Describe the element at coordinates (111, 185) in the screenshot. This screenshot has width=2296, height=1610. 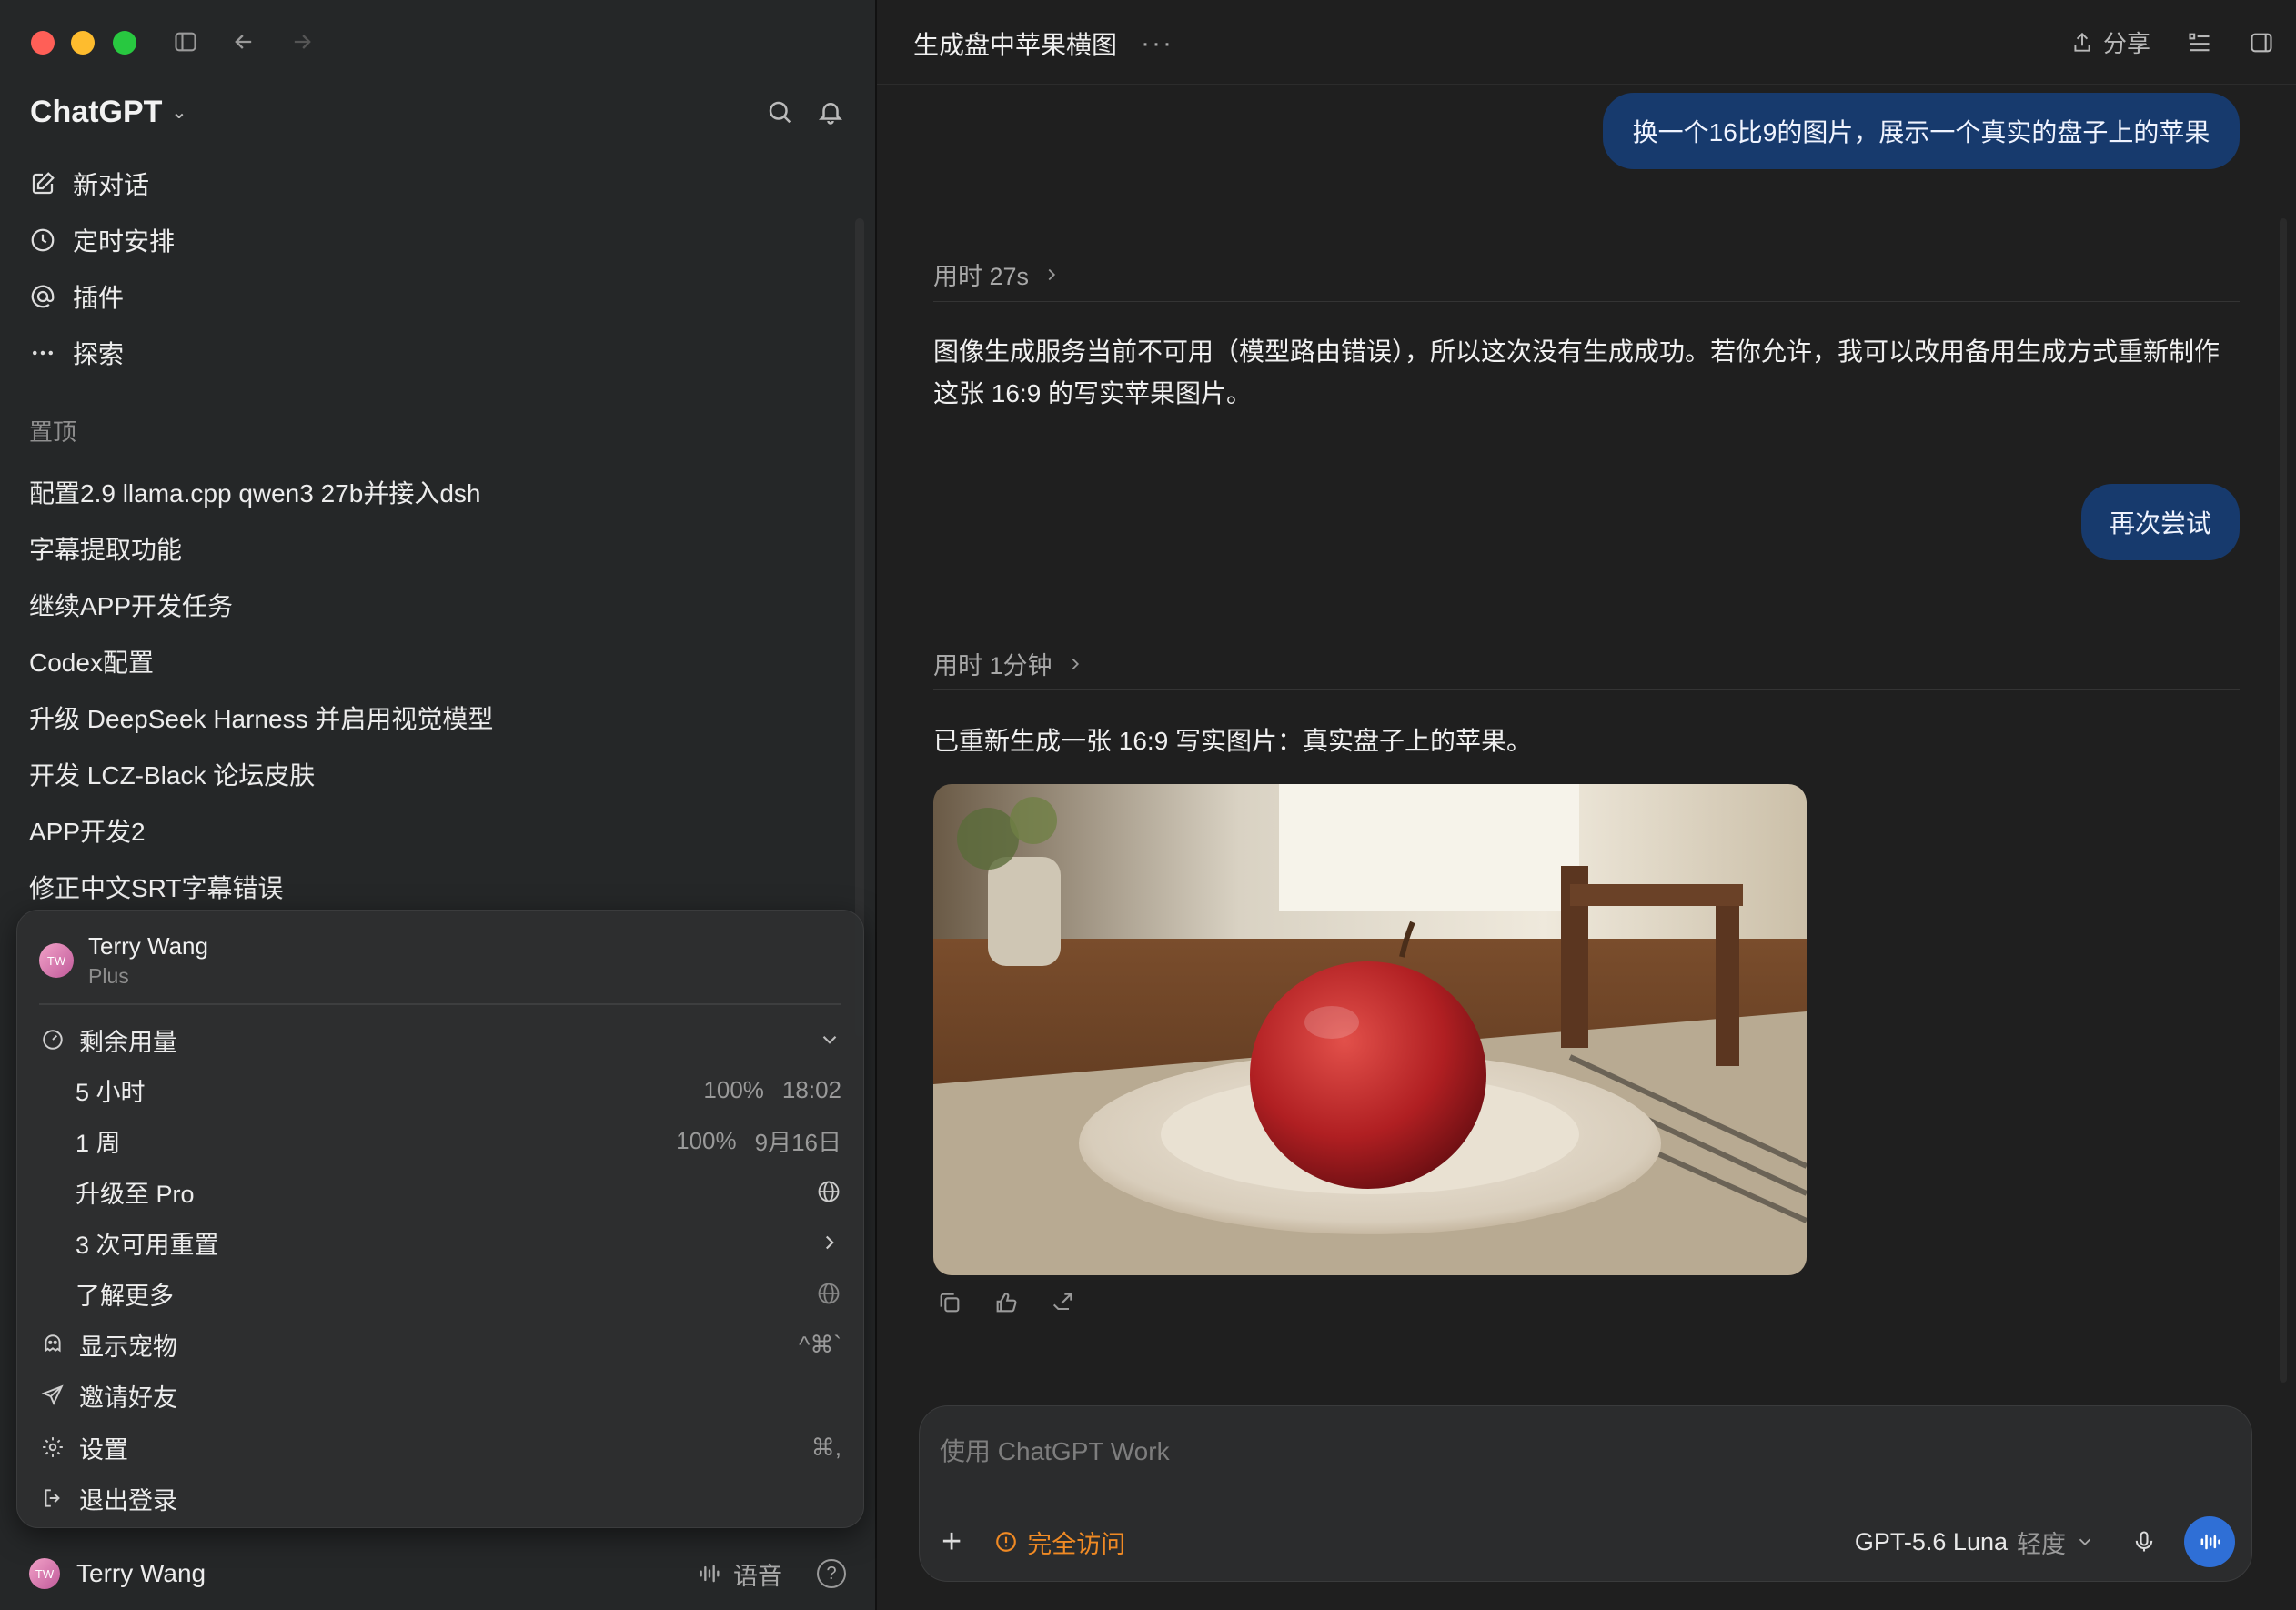
I see `nav-label: 新对话` at that location.